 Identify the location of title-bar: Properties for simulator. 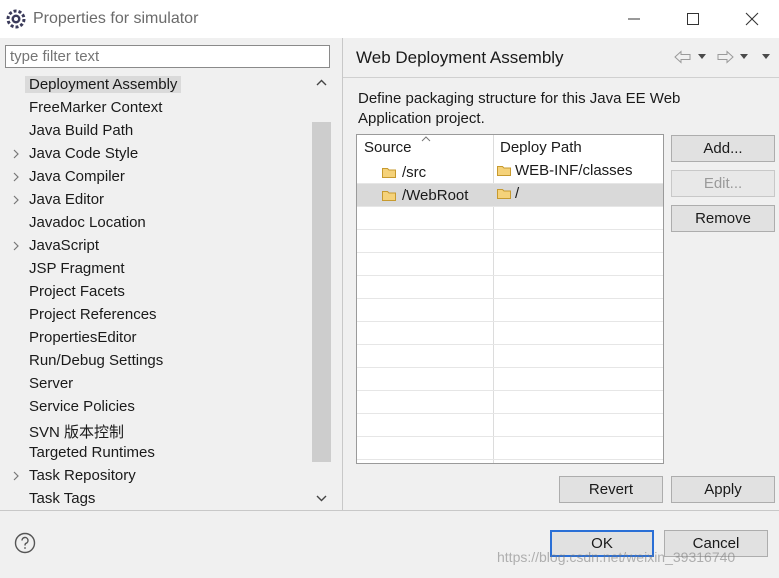
(389, 19).